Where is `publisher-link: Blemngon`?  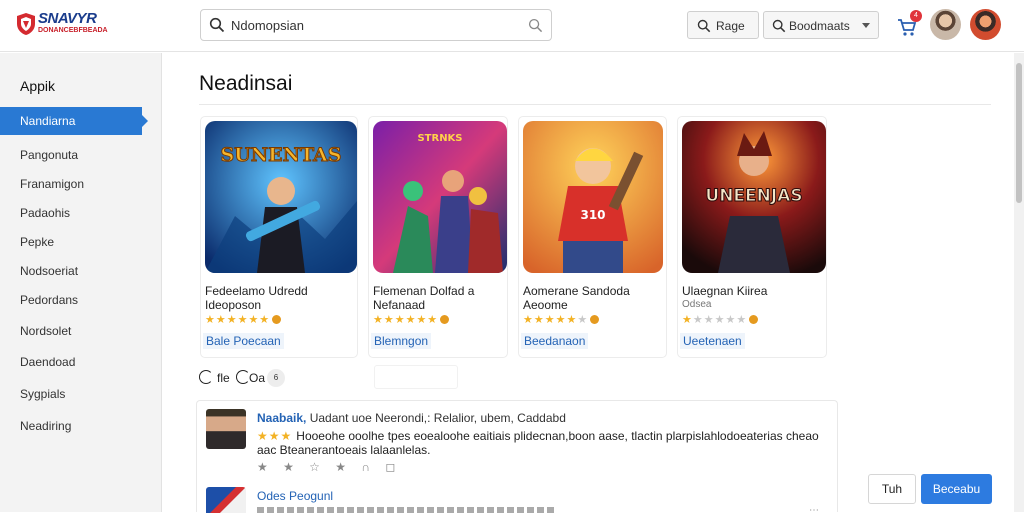
publisher-link: Blemngon is located at coordinates (401, 341).